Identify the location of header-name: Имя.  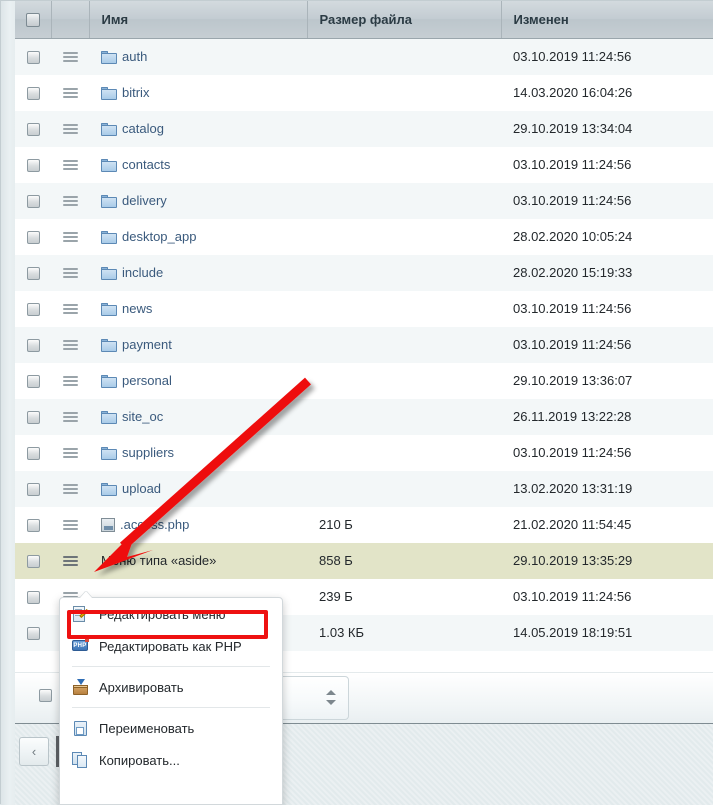
(198, 20).